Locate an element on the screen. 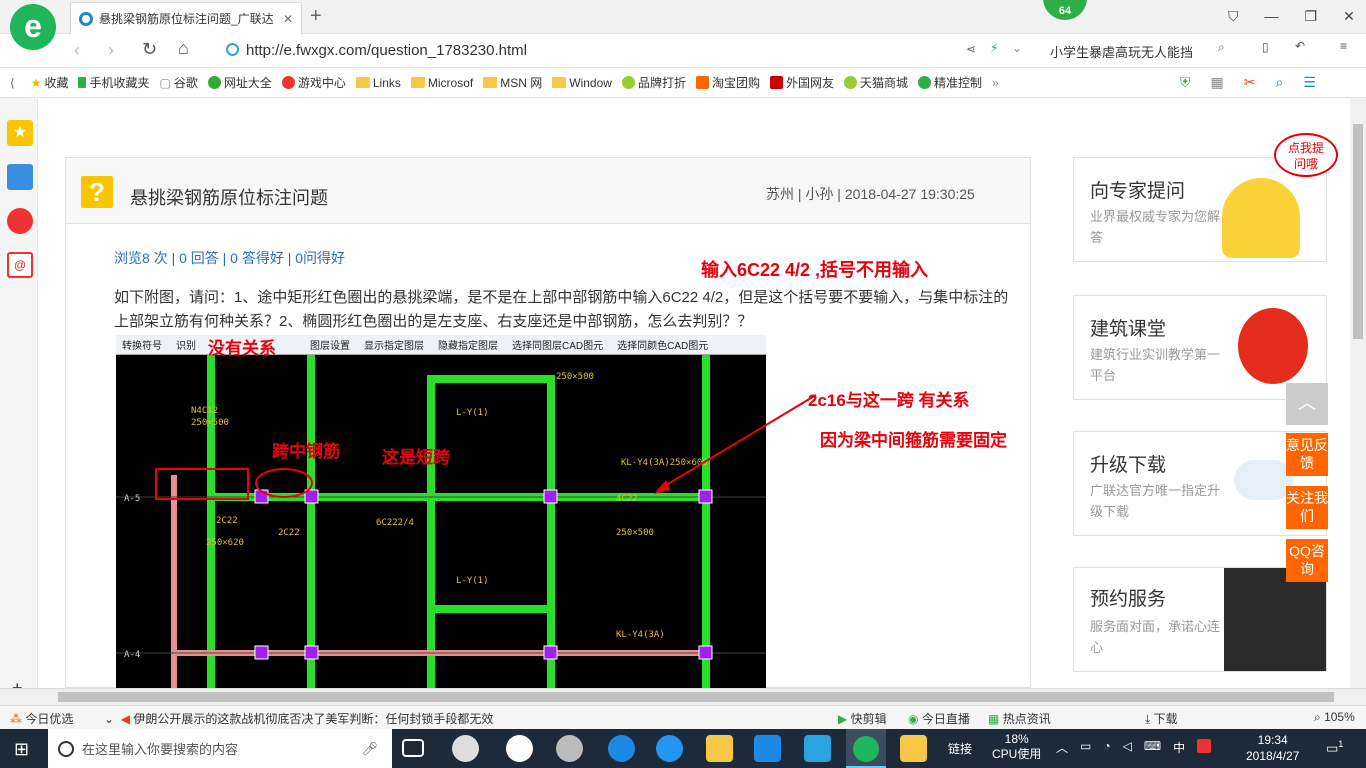  bookmark-brand: 品牌打折 is located at coordinates (653, 82).